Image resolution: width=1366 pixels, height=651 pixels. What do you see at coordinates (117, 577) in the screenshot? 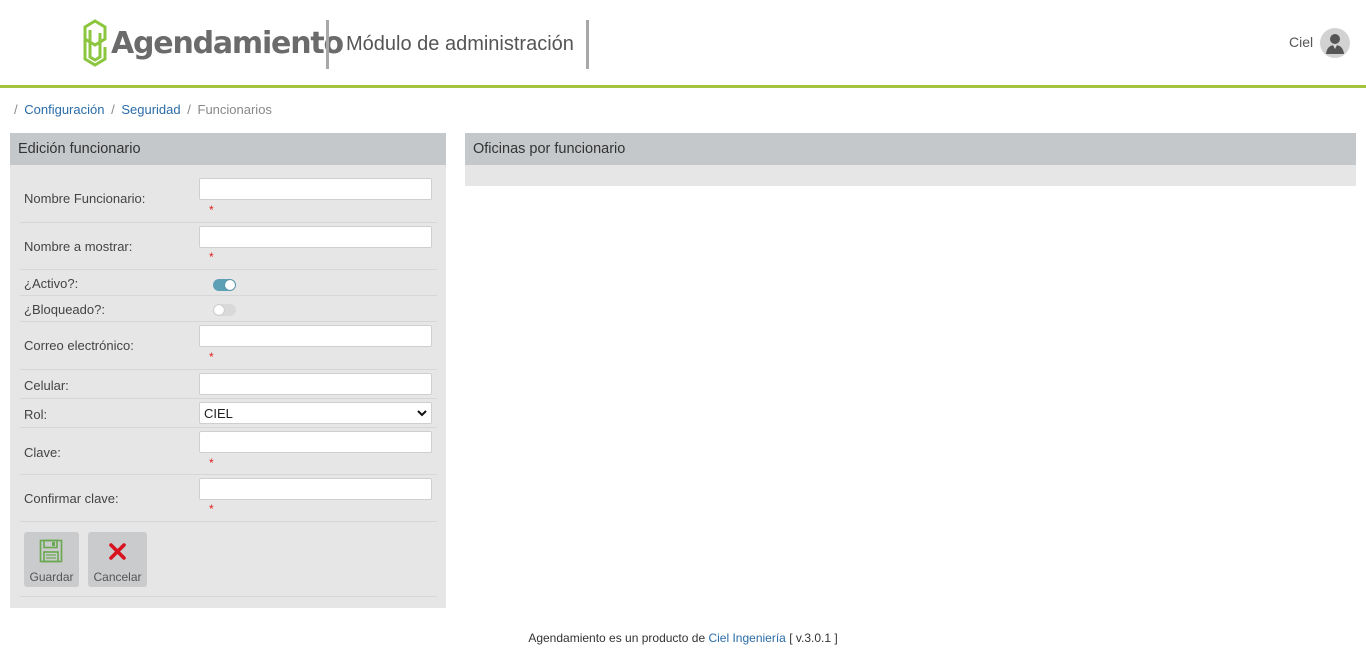
I see `cancel-button-label: Cancelar` at bounding box center [117, 577].